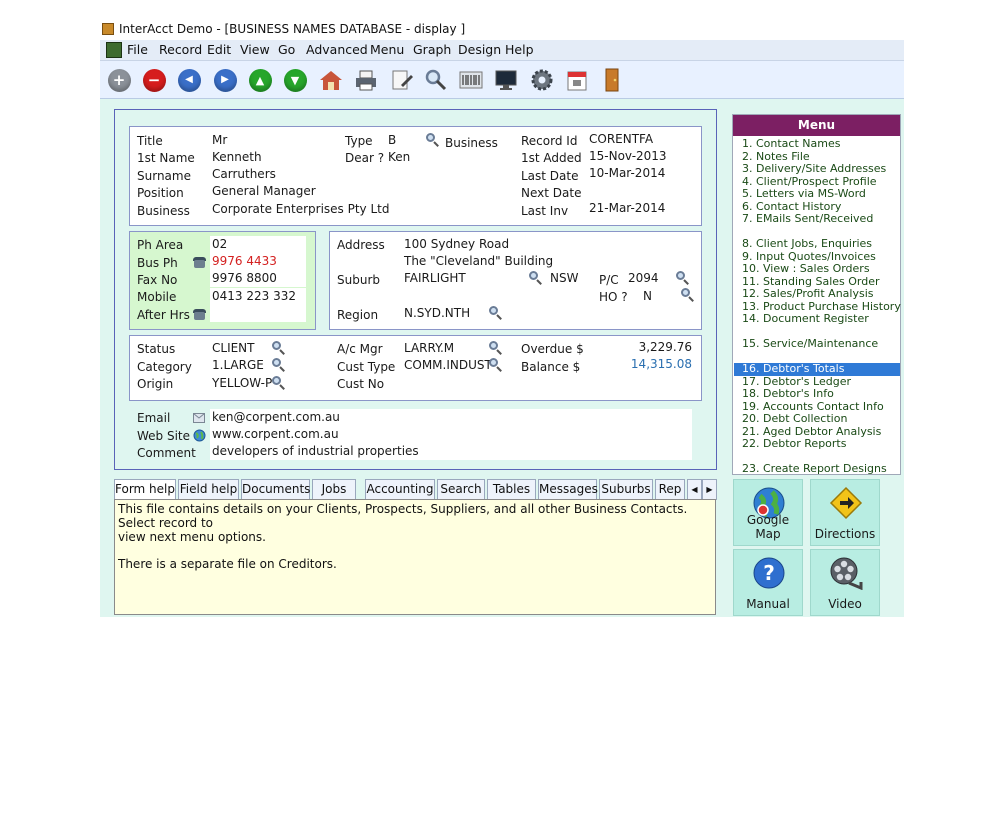  What do you see at coordinates (199, 418) in the screenshot?
I see `envelope-icon` at bounding box center [199, 418].